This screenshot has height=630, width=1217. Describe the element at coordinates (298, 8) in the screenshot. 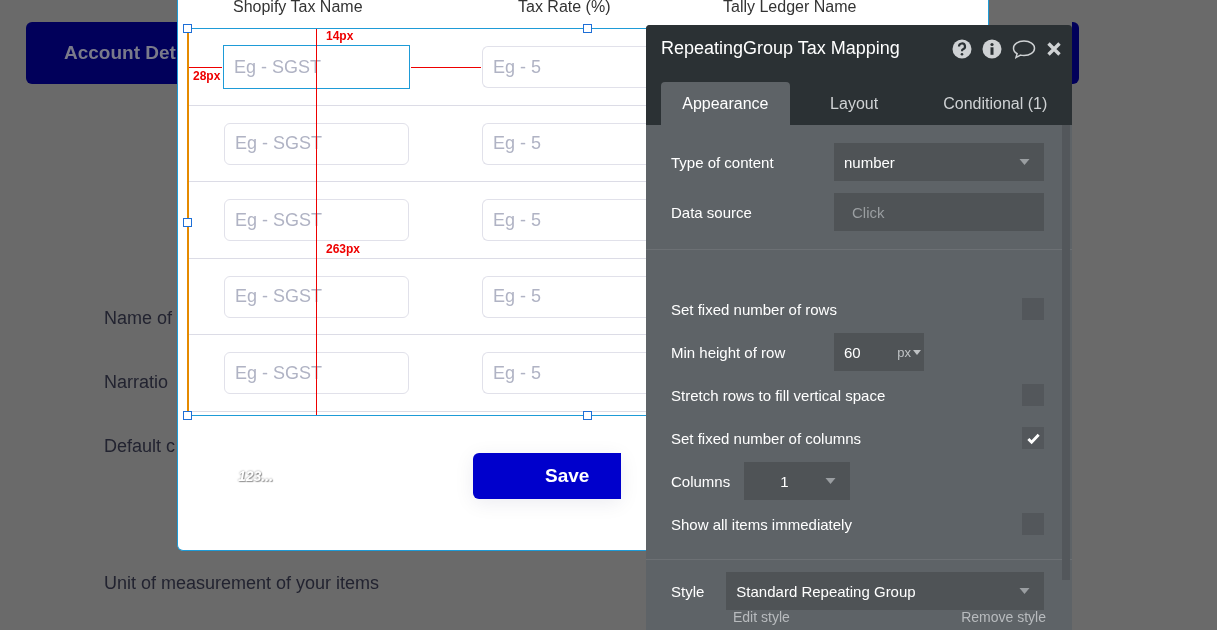

I see `column-header: Shopify Tax Name` at that location.